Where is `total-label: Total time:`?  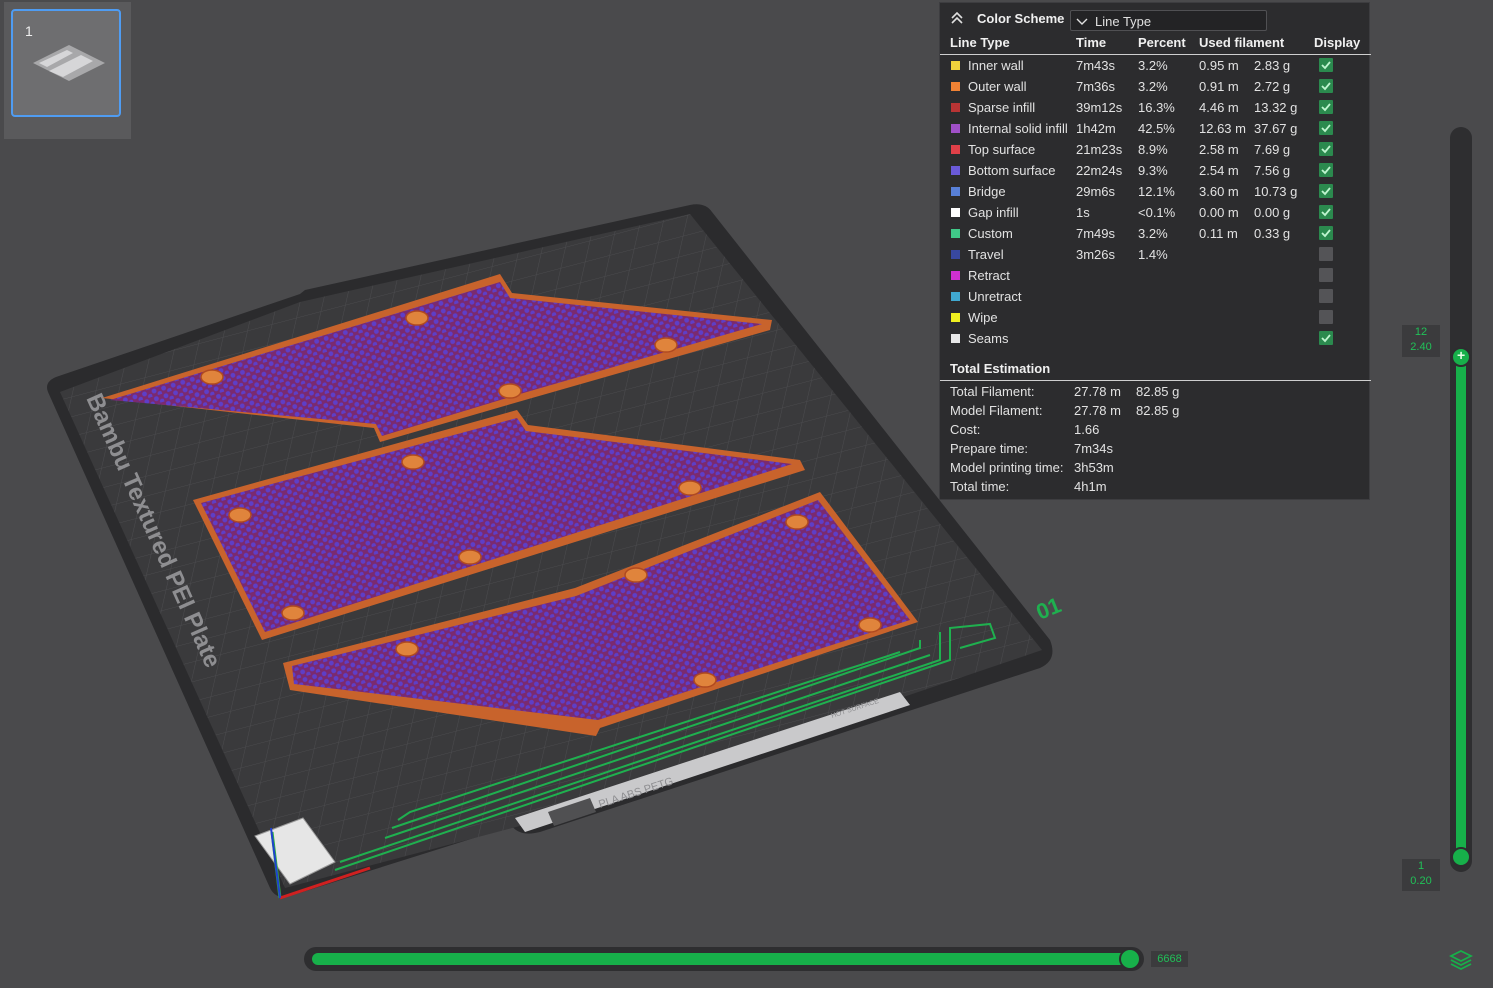
total-label: Total time: is located at coordinates (980, 486).